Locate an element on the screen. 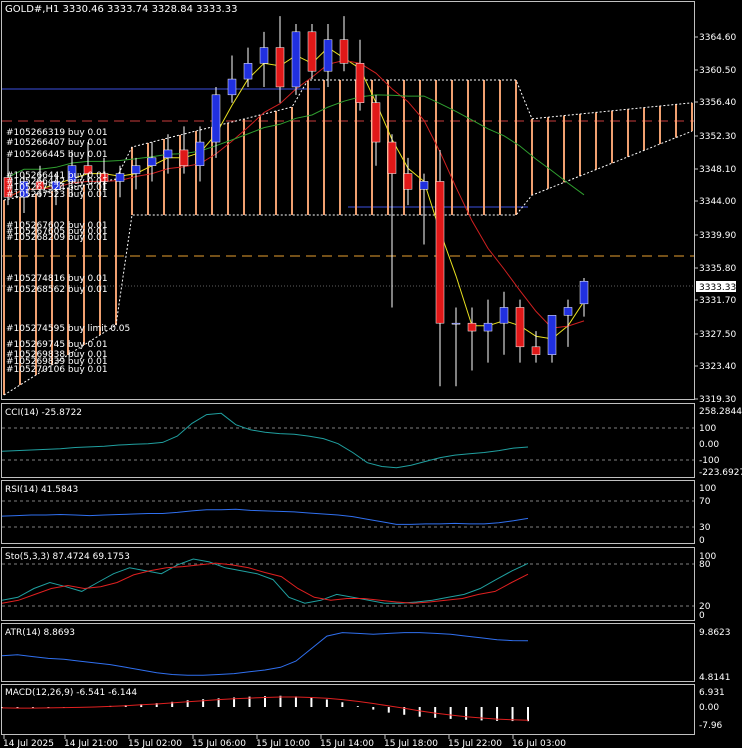 The width and height of the screenshot is (742, 748). y-tick-label: 3331.70 is located at coordinates (717, 301).